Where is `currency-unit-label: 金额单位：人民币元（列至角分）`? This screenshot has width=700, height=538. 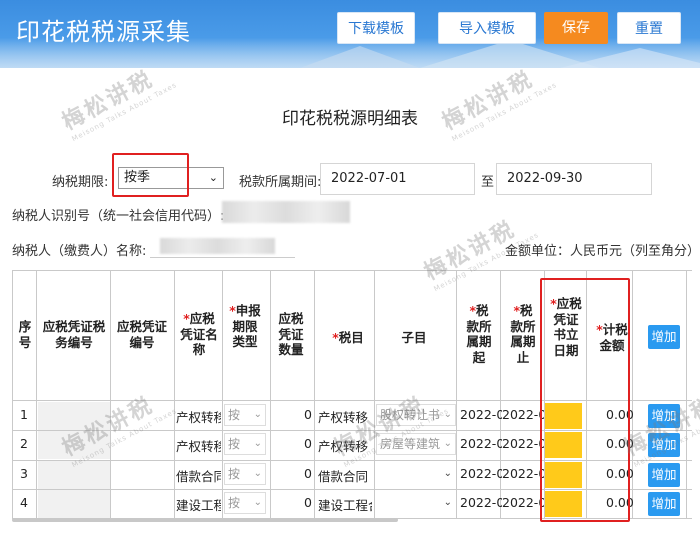
currency-unit-label: 金额单位：人民币元（列至角分） is located at coordinates (602, 251).